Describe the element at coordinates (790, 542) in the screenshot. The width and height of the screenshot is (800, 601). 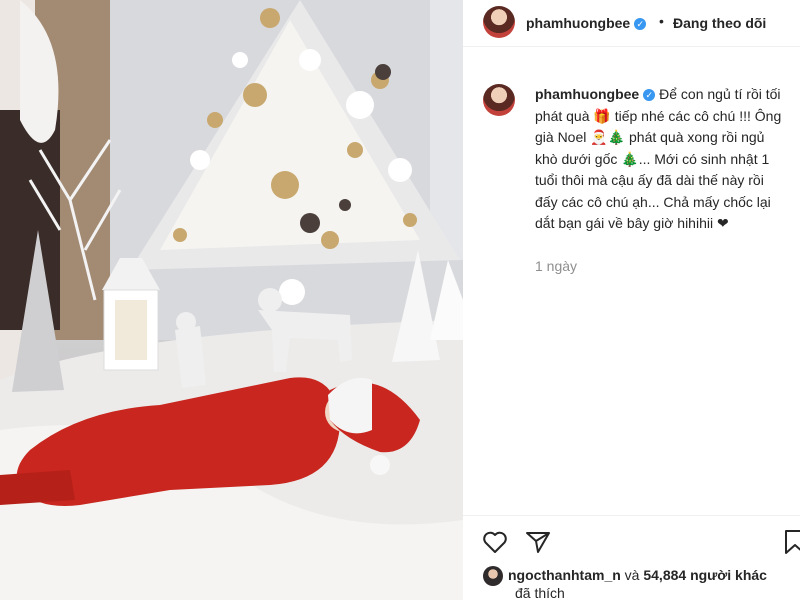
I see `bookmark-icon` at that location.